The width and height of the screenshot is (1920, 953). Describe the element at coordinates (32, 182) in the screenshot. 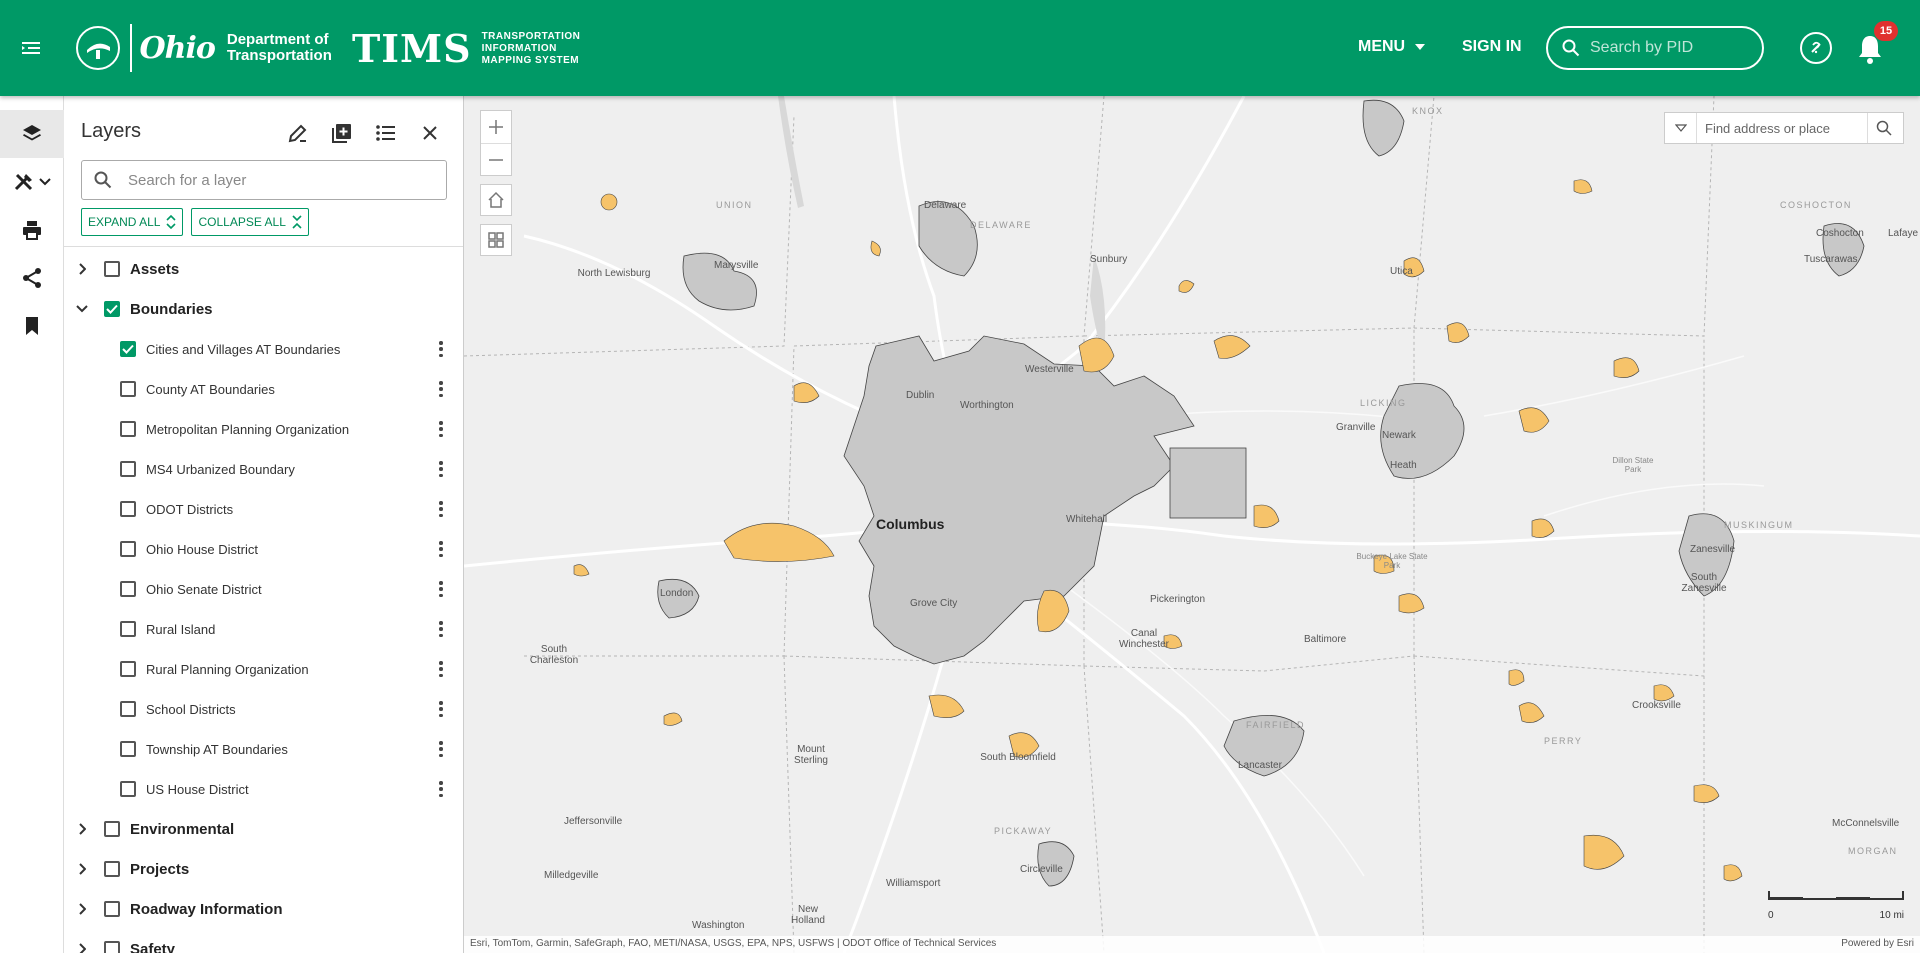

I see `tools-menu-button` at that location.